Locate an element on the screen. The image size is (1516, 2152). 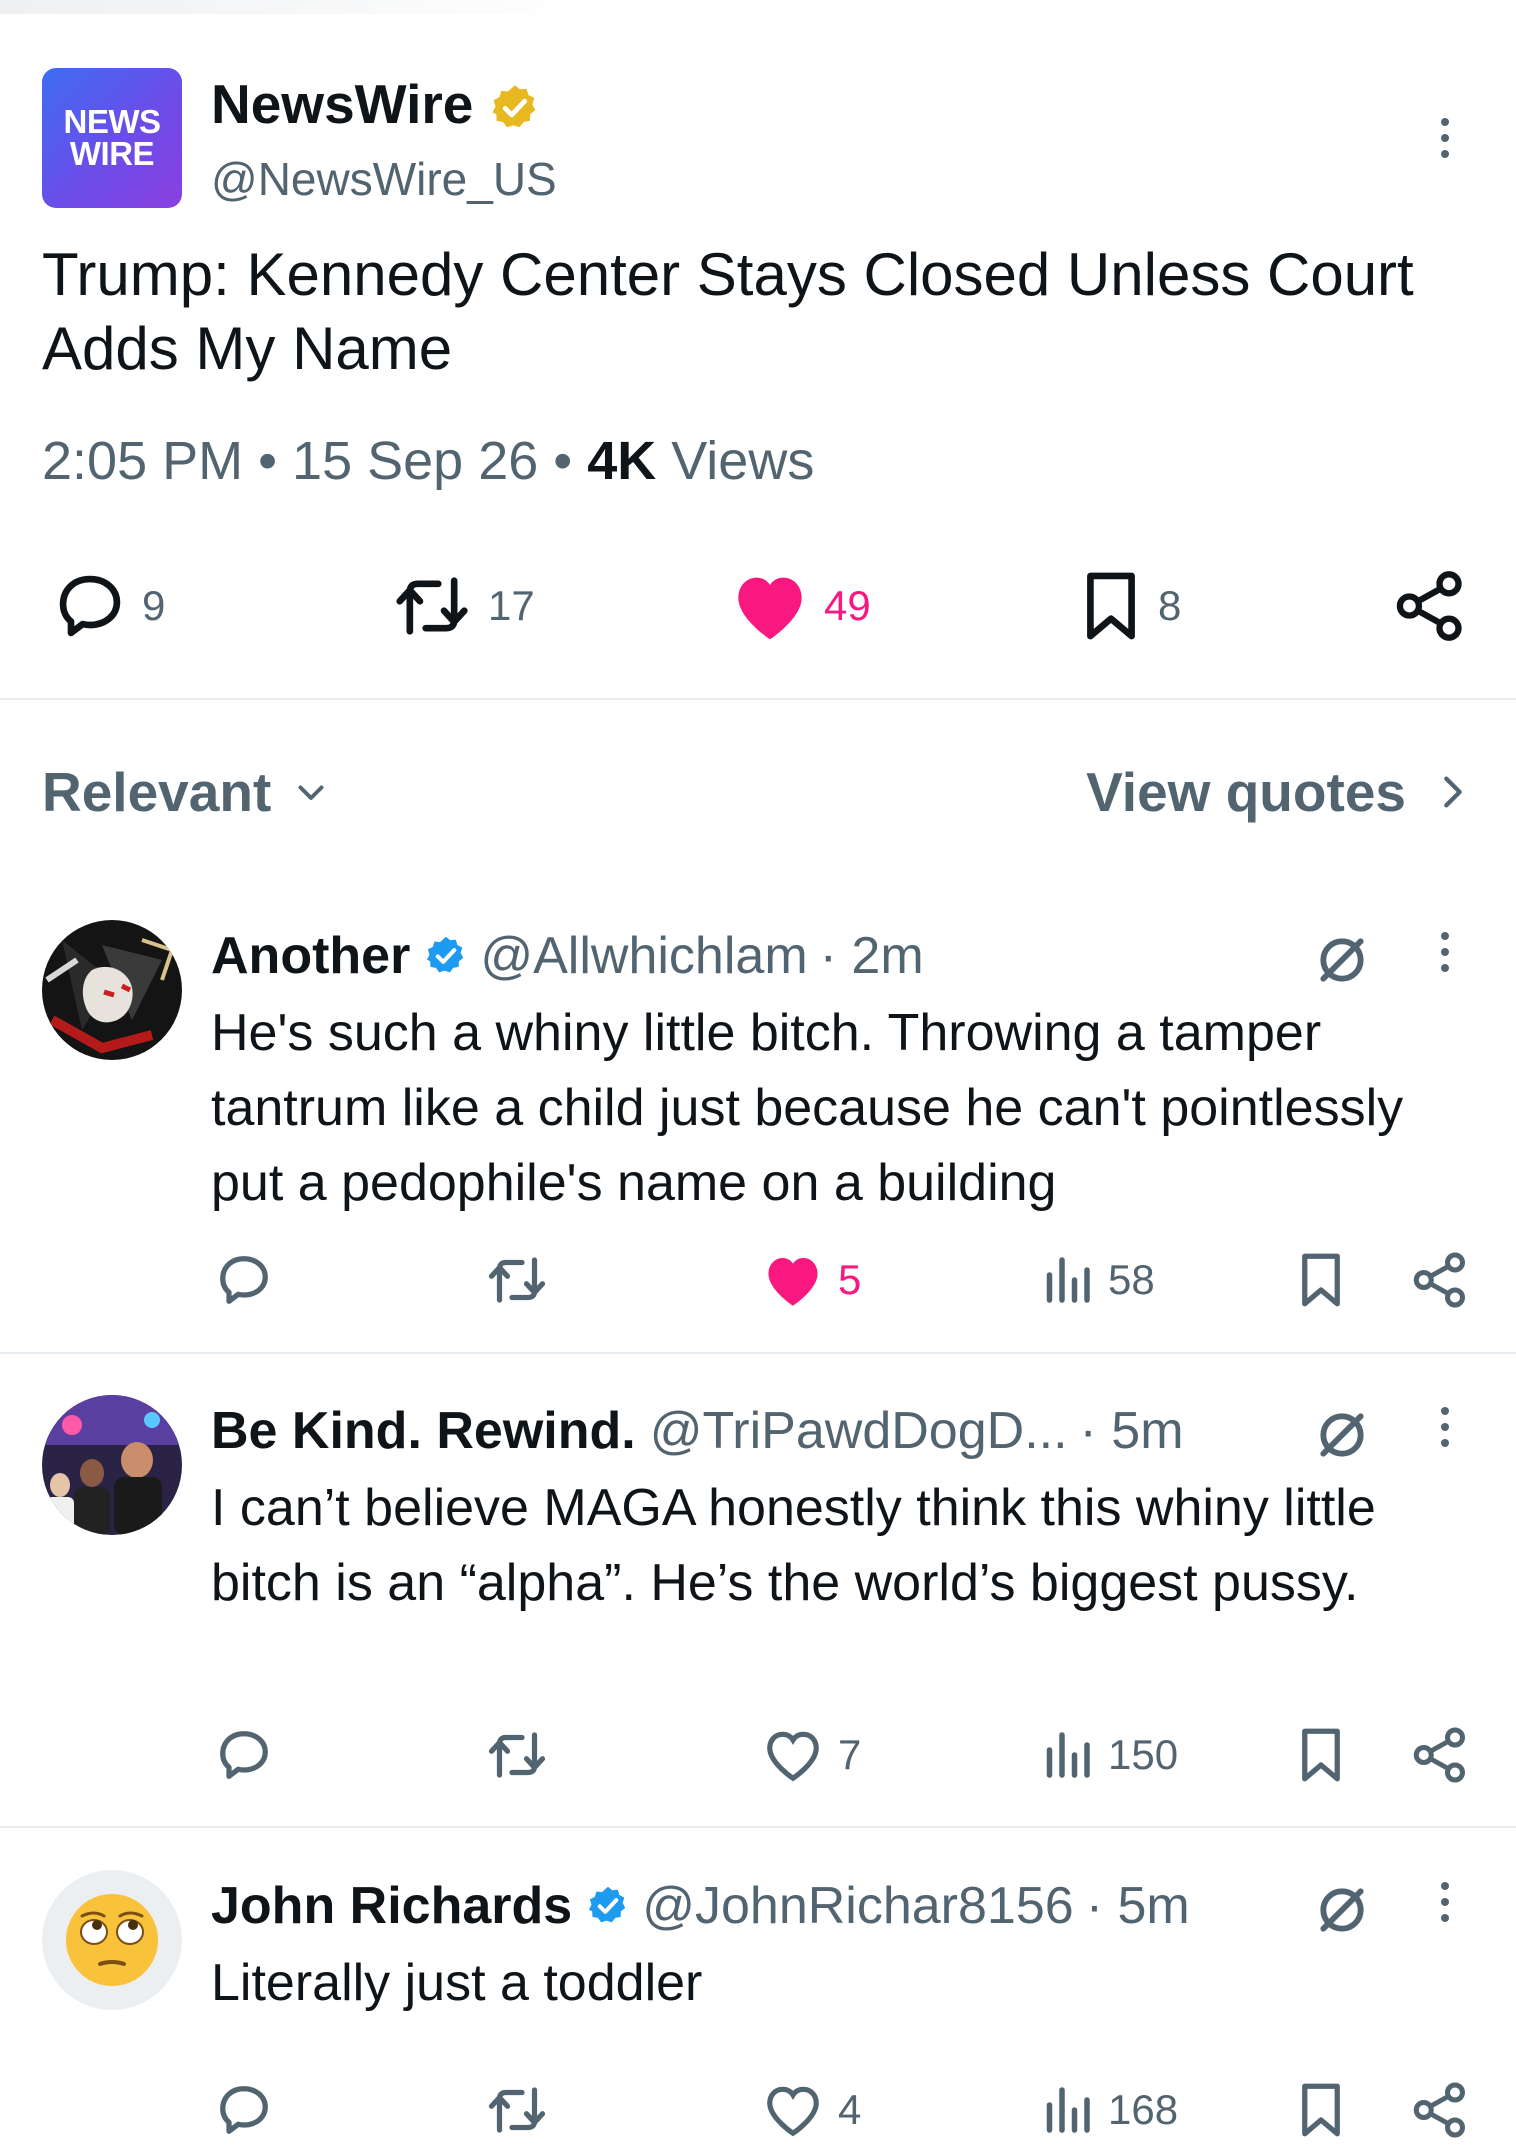
post-time: 2:05 PM is located at coordinates (143, 461).